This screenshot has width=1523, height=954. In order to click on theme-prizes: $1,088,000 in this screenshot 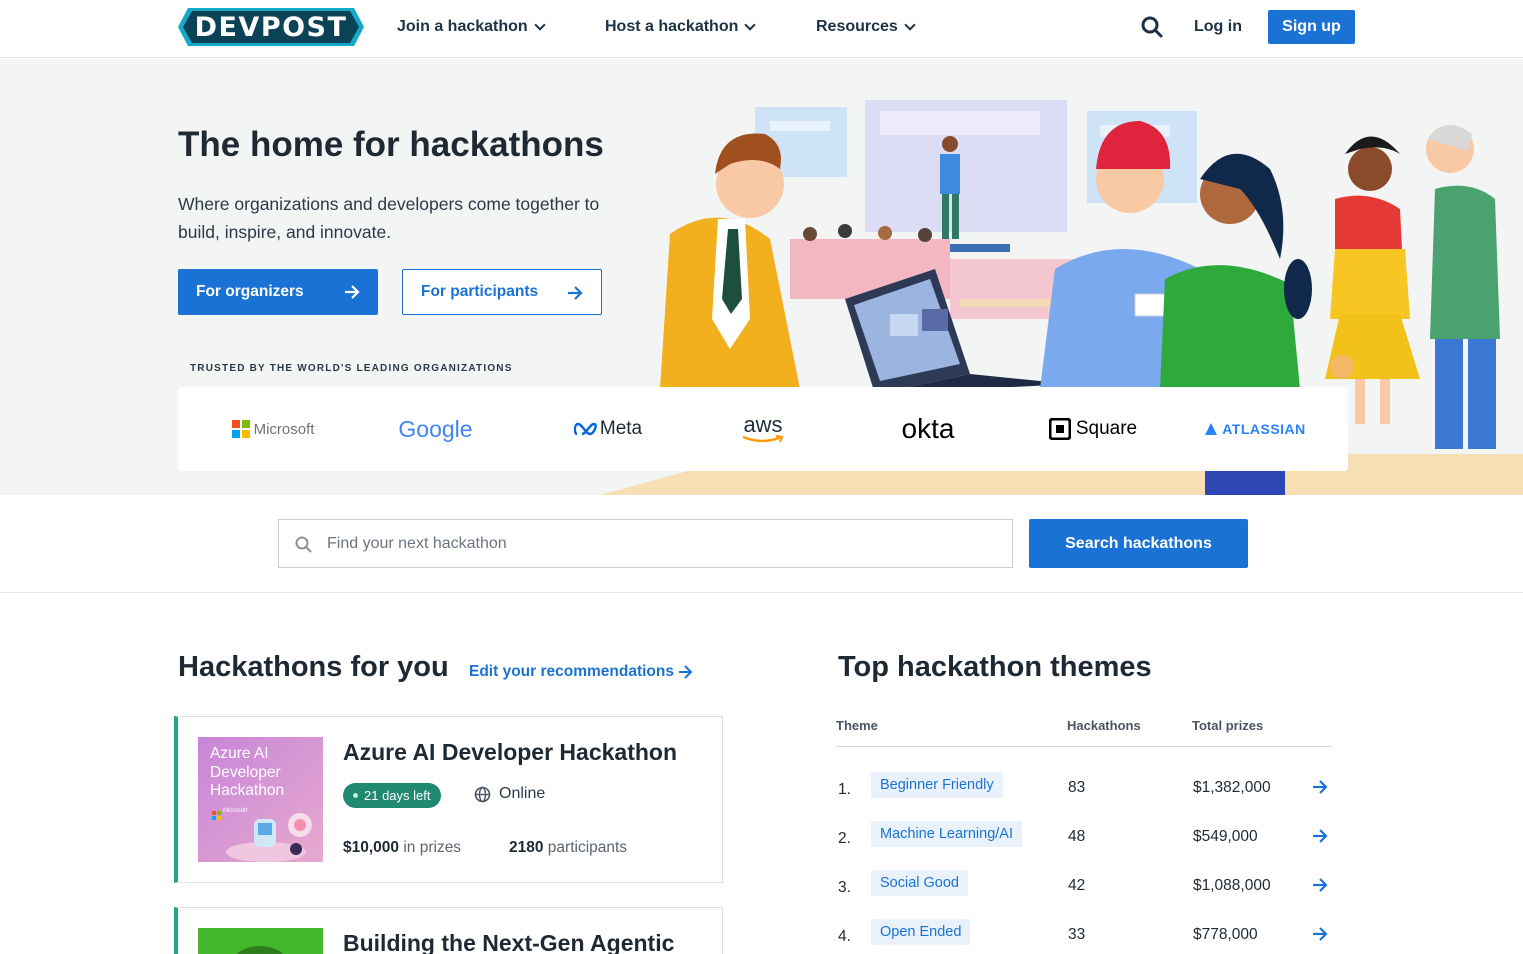, I will do `click(1232, 885)`.